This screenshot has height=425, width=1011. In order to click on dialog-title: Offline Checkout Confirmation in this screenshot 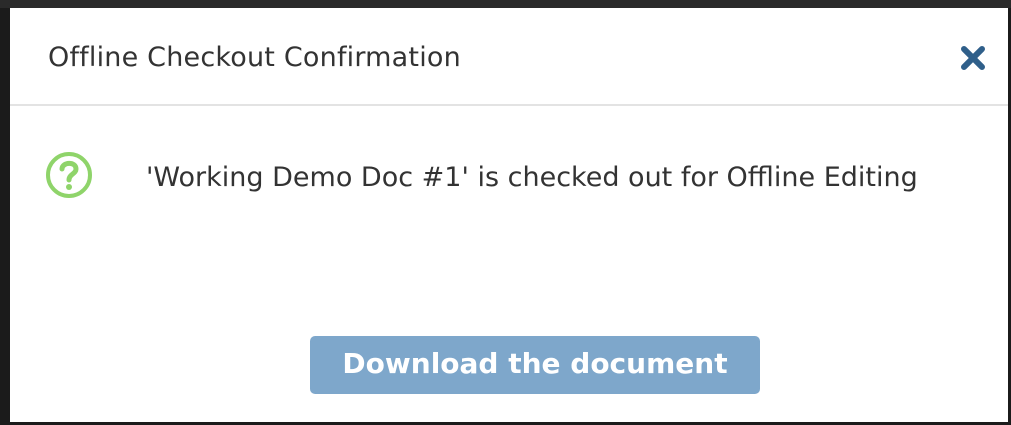, I will do `click(254, 57)`.